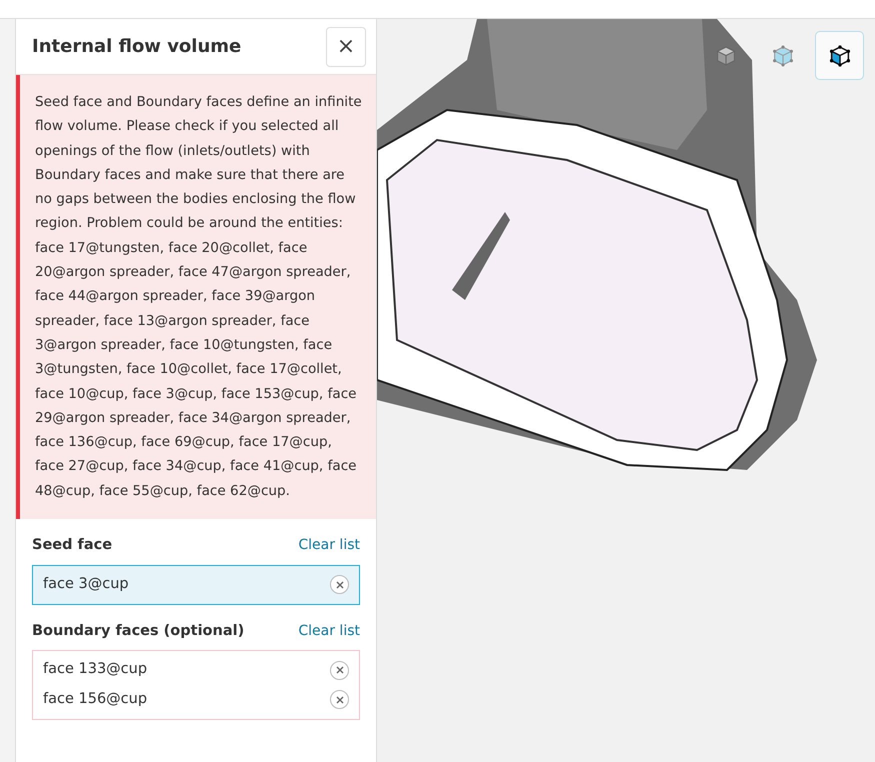  I want to click on transparent-cube-icon, so click(783, 55).